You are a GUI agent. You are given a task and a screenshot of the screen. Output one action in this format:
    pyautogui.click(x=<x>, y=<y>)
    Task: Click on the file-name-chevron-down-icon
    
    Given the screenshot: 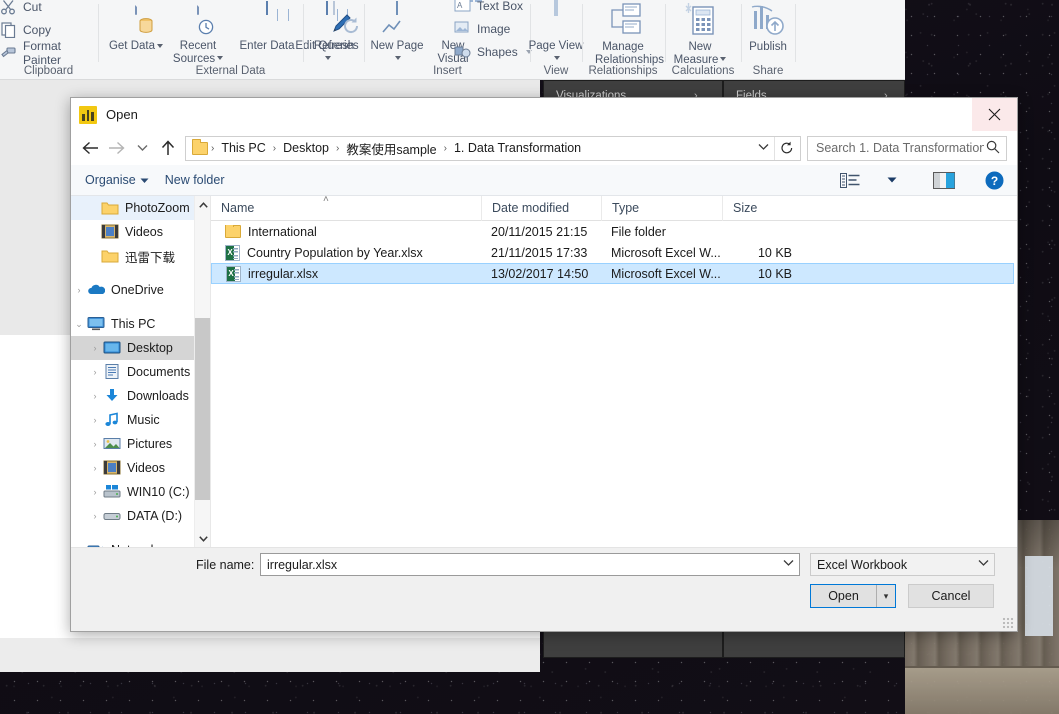 What is the action you would take?
    pyautogui.click(x=788, y=564)
    